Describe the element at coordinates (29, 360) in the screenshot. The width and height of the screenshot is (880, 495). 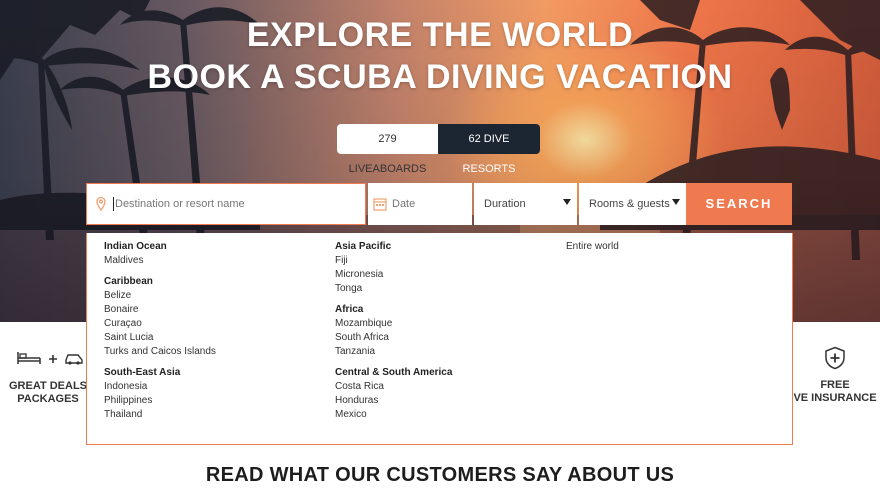
I see `bed-icon` at that location.